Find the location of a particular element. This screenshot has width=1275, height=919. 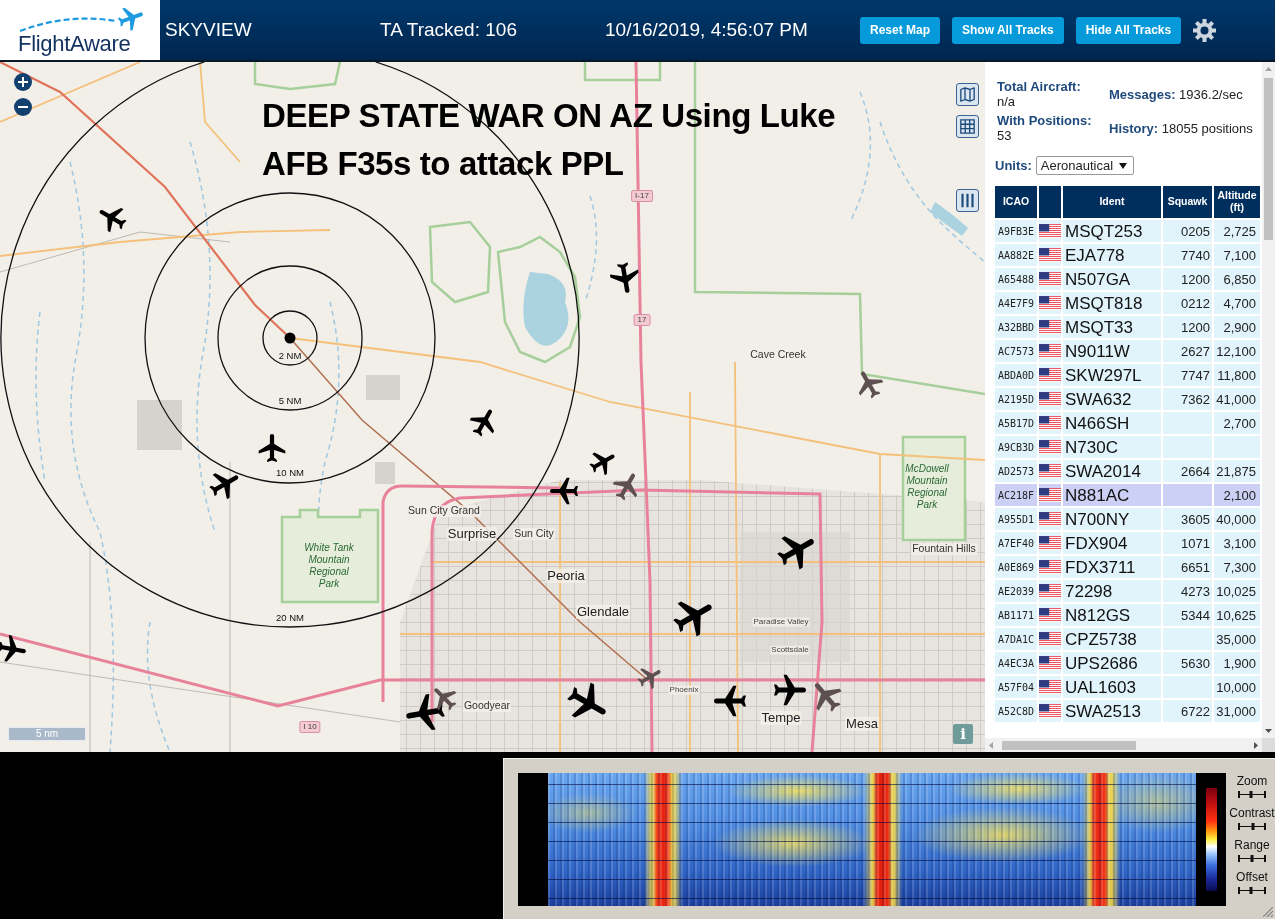

table-row: AC7573 N9011W 2627 12,100 is located at coordinates (1127, 351).